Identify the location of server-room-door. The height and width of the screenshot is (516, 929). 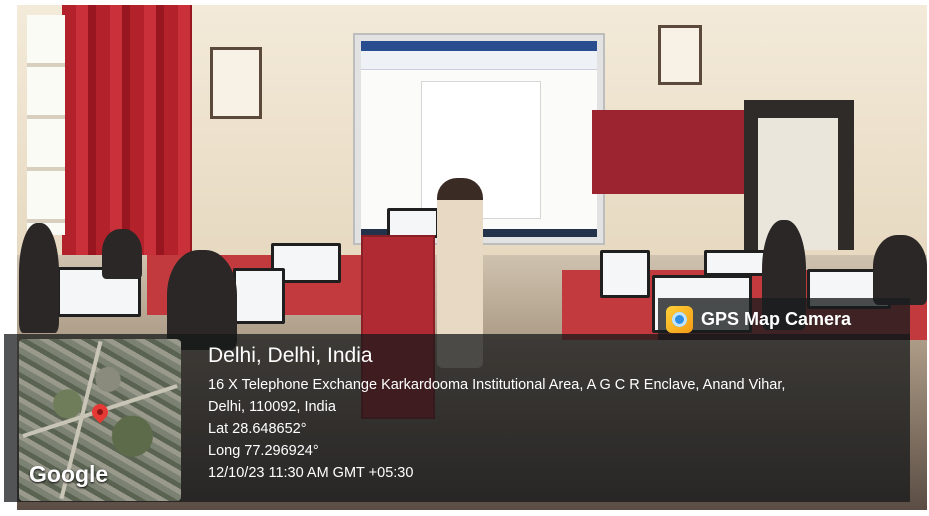
(799, 175).